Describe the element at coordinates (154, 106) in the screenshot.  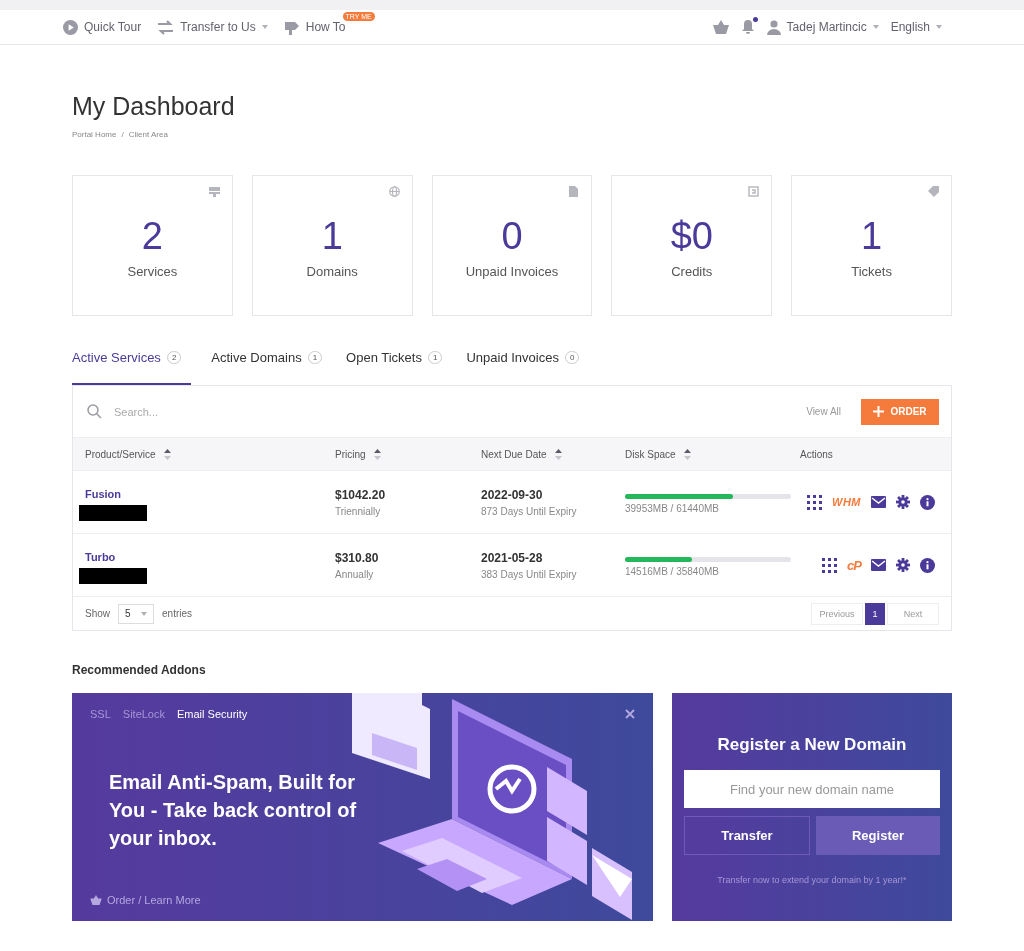
I see `page-title: My Dashboard` at that location.